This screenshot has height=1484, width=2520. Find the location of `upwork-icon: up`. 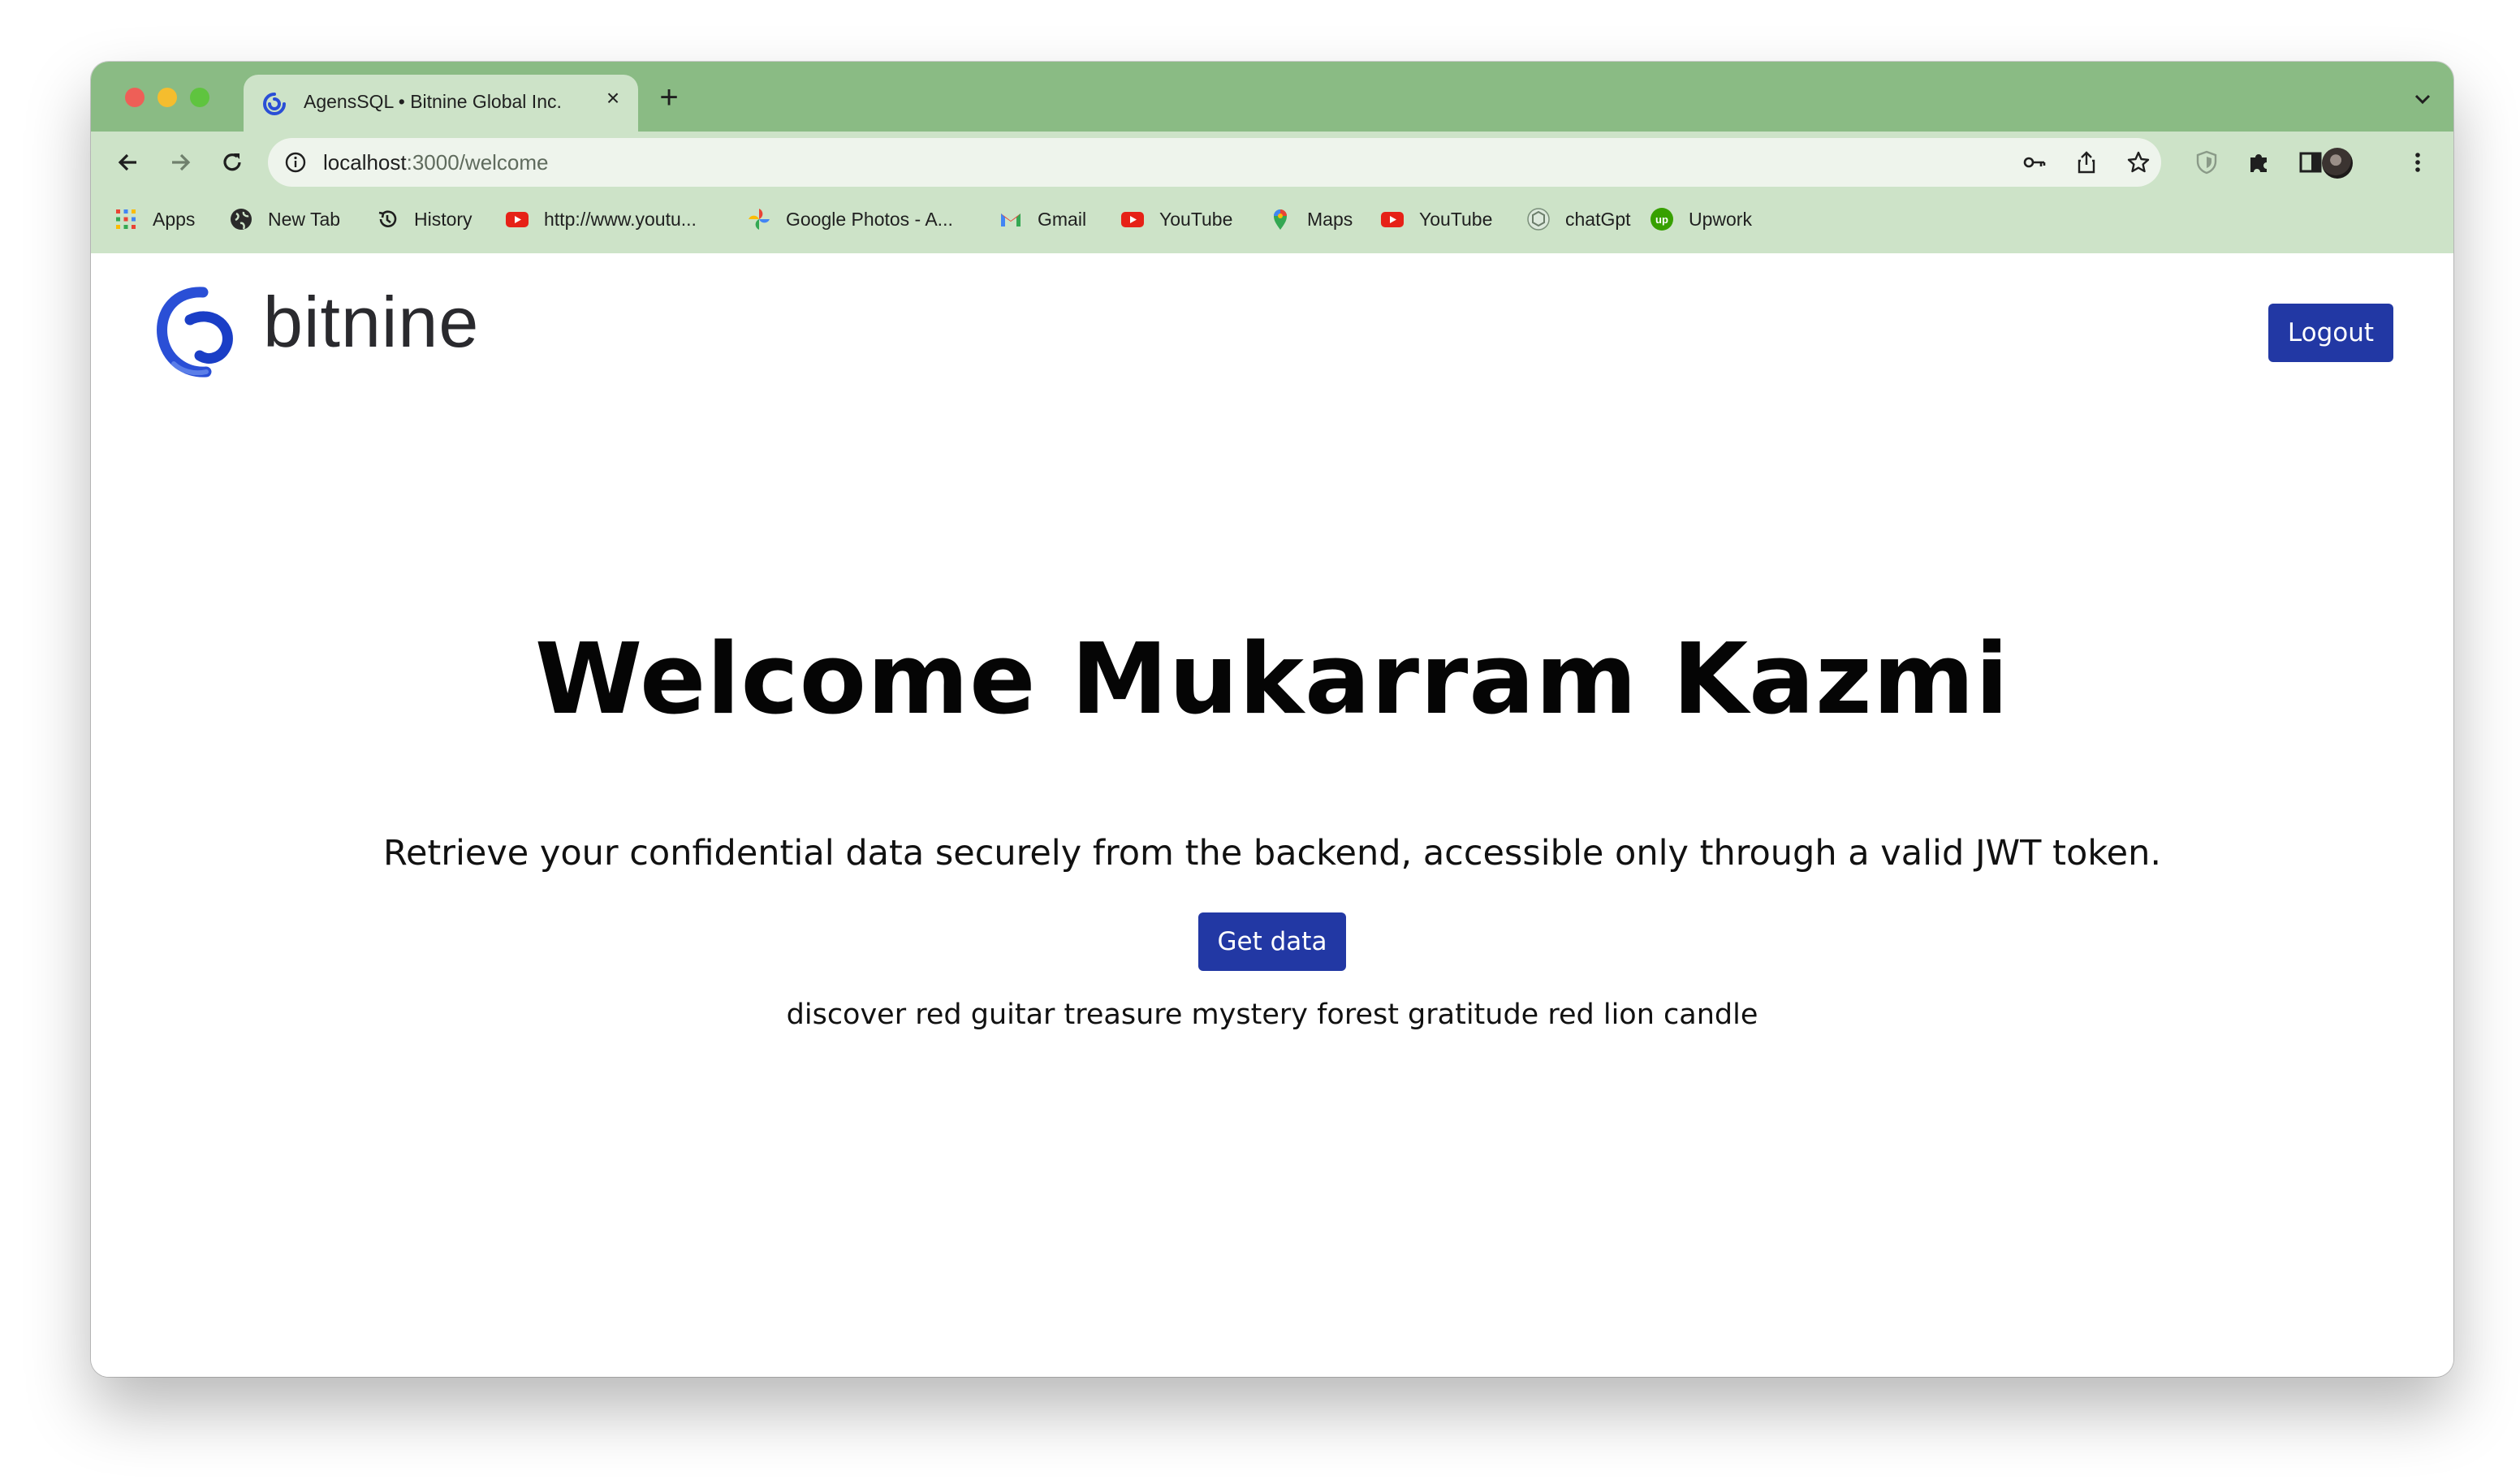

upwork-icon: up is located at coordinates (1662, 219).